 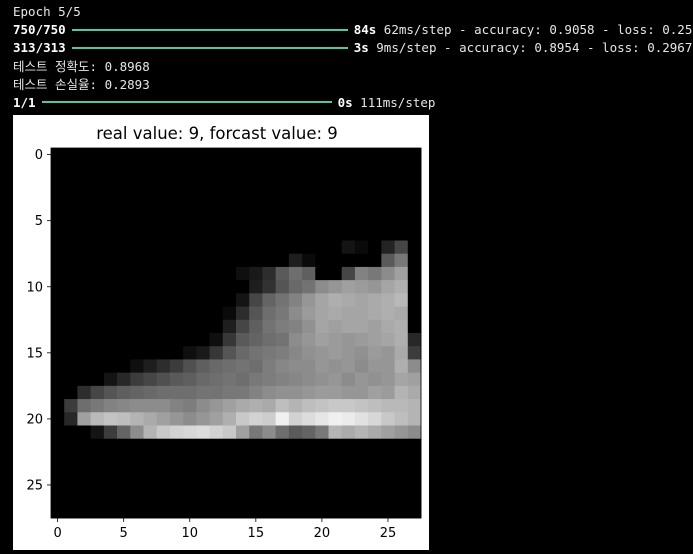 I want to click on x-tick-label: 0, so click(x=57, y=533).